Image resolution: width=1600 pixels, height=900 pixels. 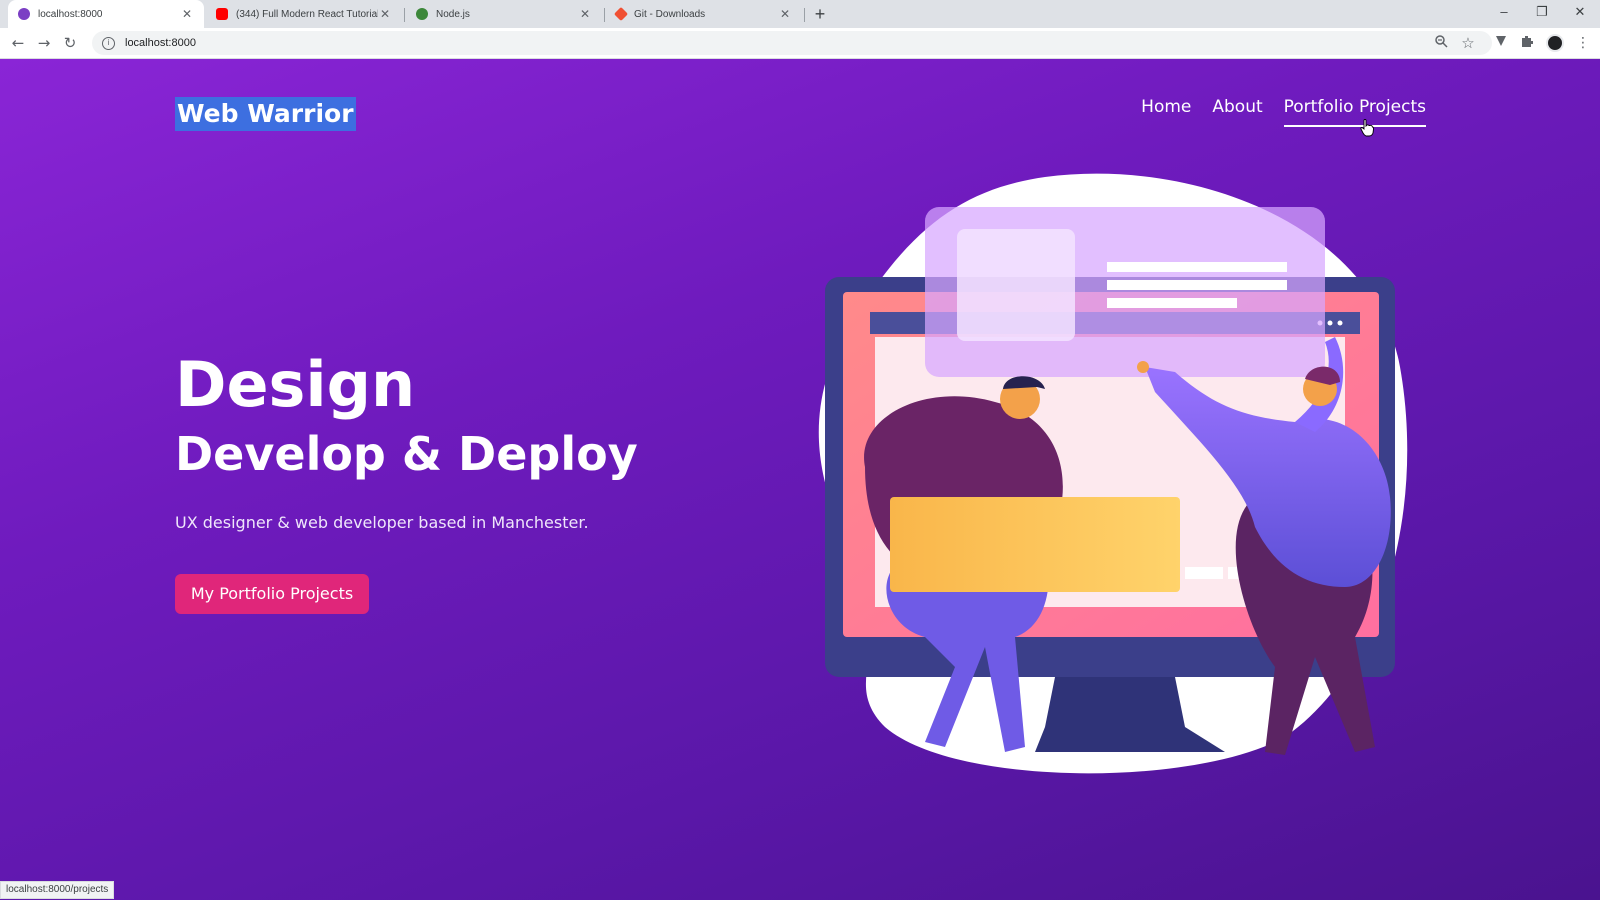 I want to click on new-tab-icon: +, so click(x=820, y=14).